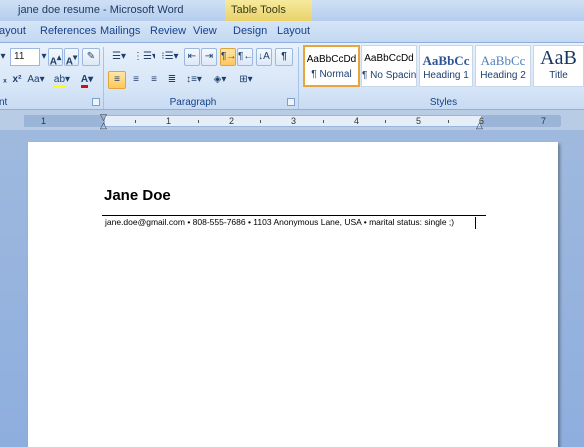 The width and height of the screenshot is (584, 447). Describe the element at coordinates (250, 31) in the screenshot. I see `tab-design: Design` at that location.